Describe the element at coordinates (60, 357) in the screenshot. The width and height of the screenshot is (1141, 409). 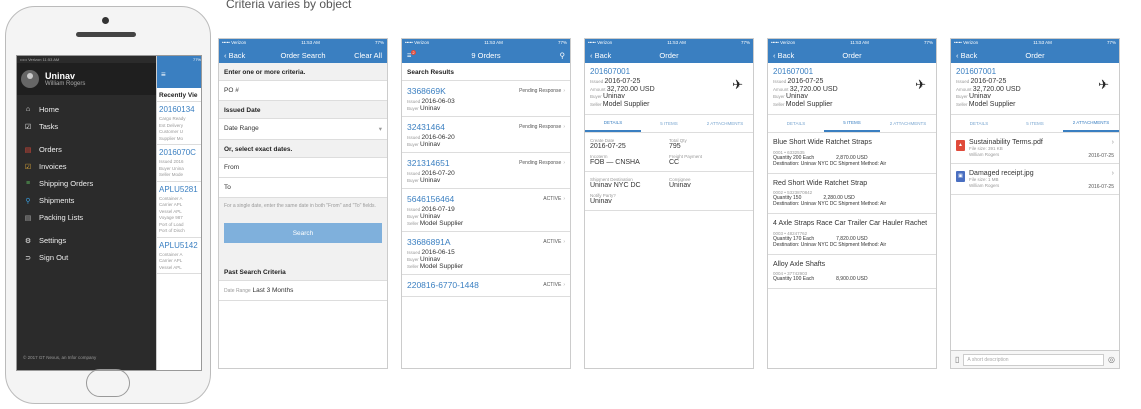
I see `menu-footer: © 2017 GT Nexus, an Infor company` at that location.